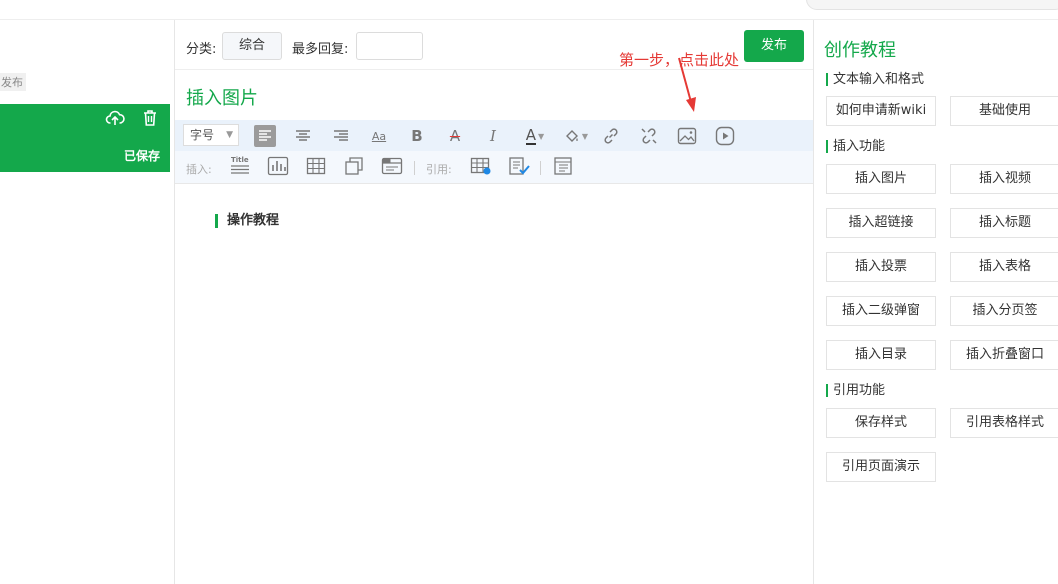 Image resolution: width=1058 pixels, height=584 pixels. I want to click on tutorial-button: 保存样式, so click(881, 423).